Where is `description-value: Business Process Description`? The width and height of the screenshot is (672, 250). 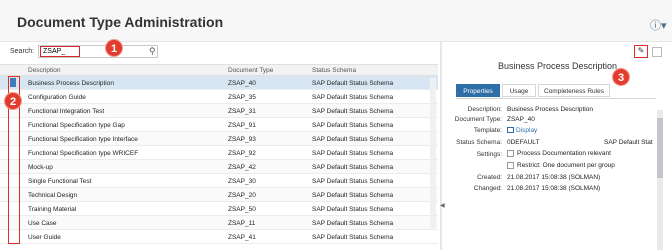 description-value: Business Process Description is located at coordinates (550, 109).